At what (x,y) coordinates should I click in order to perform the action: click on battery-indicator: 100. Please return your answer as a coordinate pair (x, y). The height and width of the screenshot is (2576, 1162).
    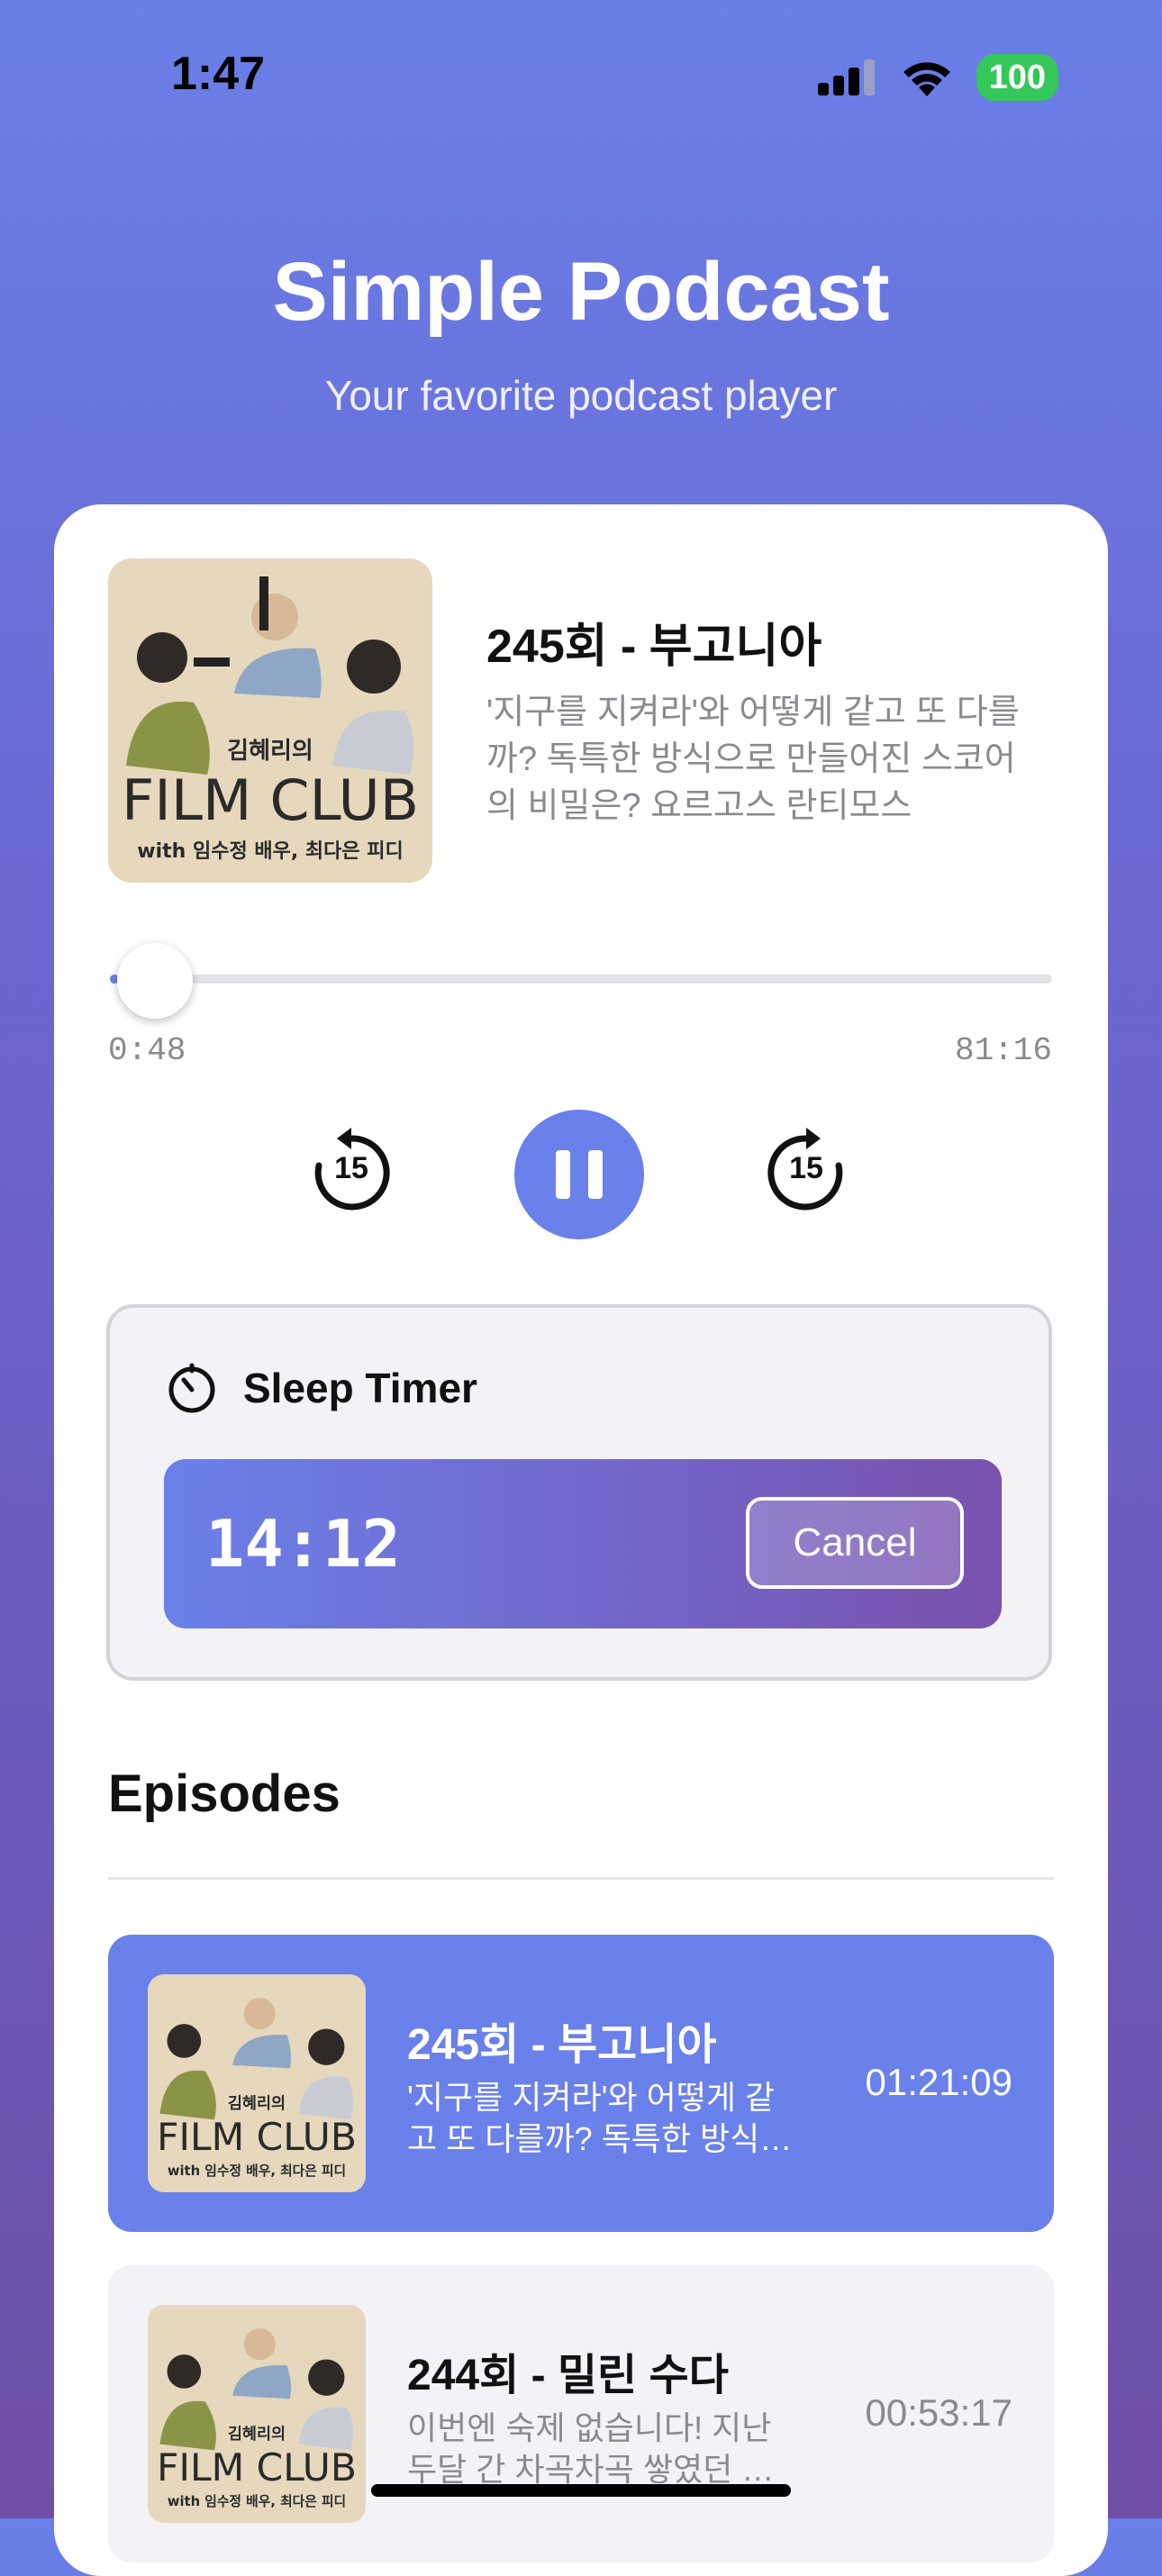
    Looking at the image, I should click on (1017, 77).